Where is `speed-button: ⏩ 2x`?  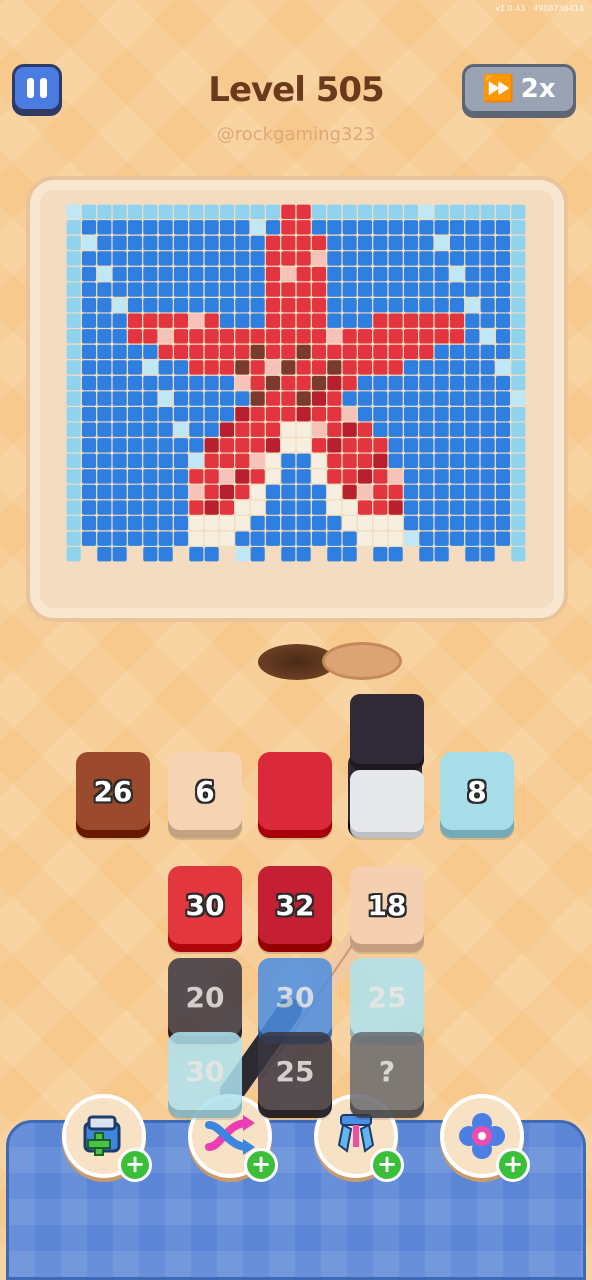
speed-button: ⏩ 2x is located at coordinates (519, 89).